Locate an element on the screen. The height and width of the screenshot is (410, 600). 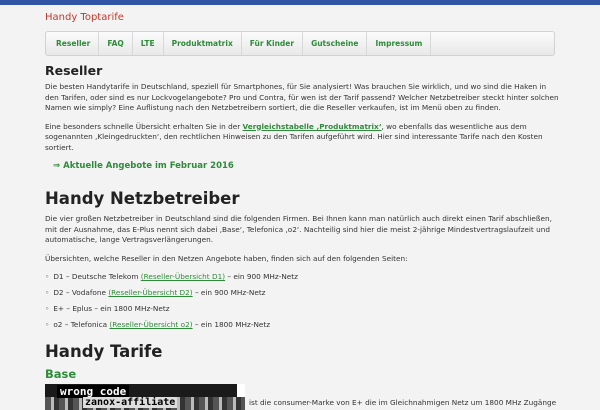
produktmatrix-link: Vergleichstabelle ‚Produktmatrix‘ is located at coordinates (312, 126).